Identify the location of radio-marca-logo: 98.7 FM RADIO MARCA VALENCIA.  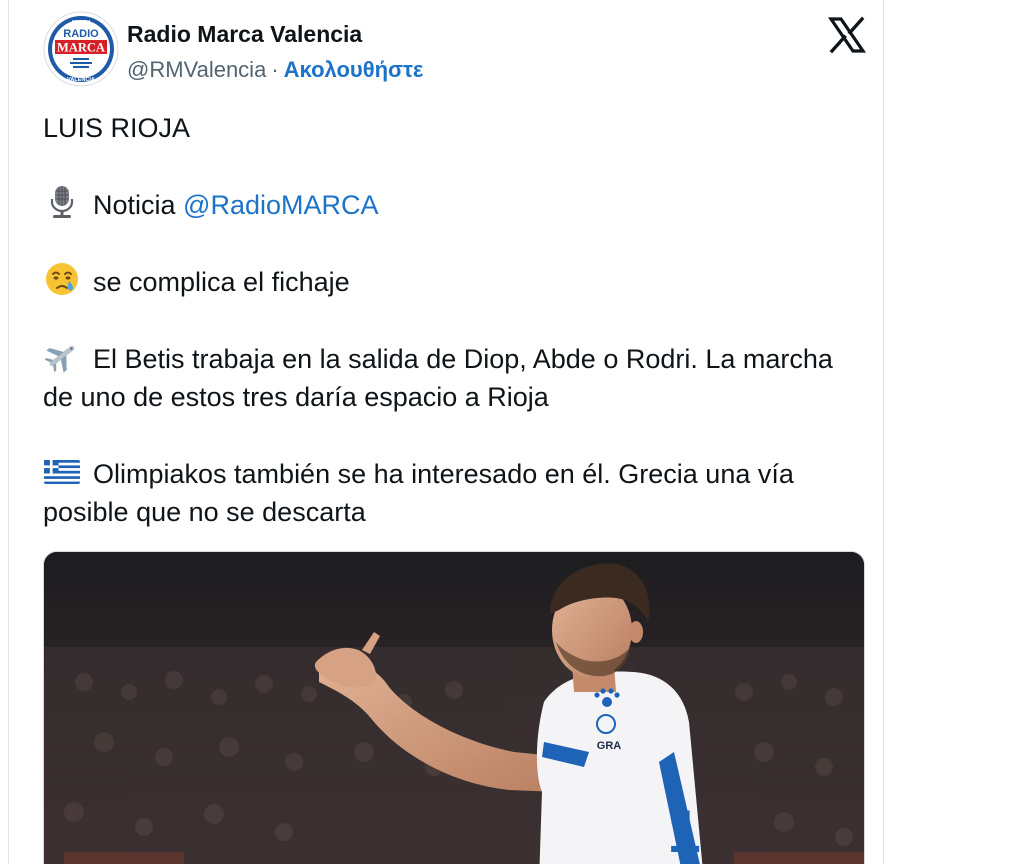
(81, 49).